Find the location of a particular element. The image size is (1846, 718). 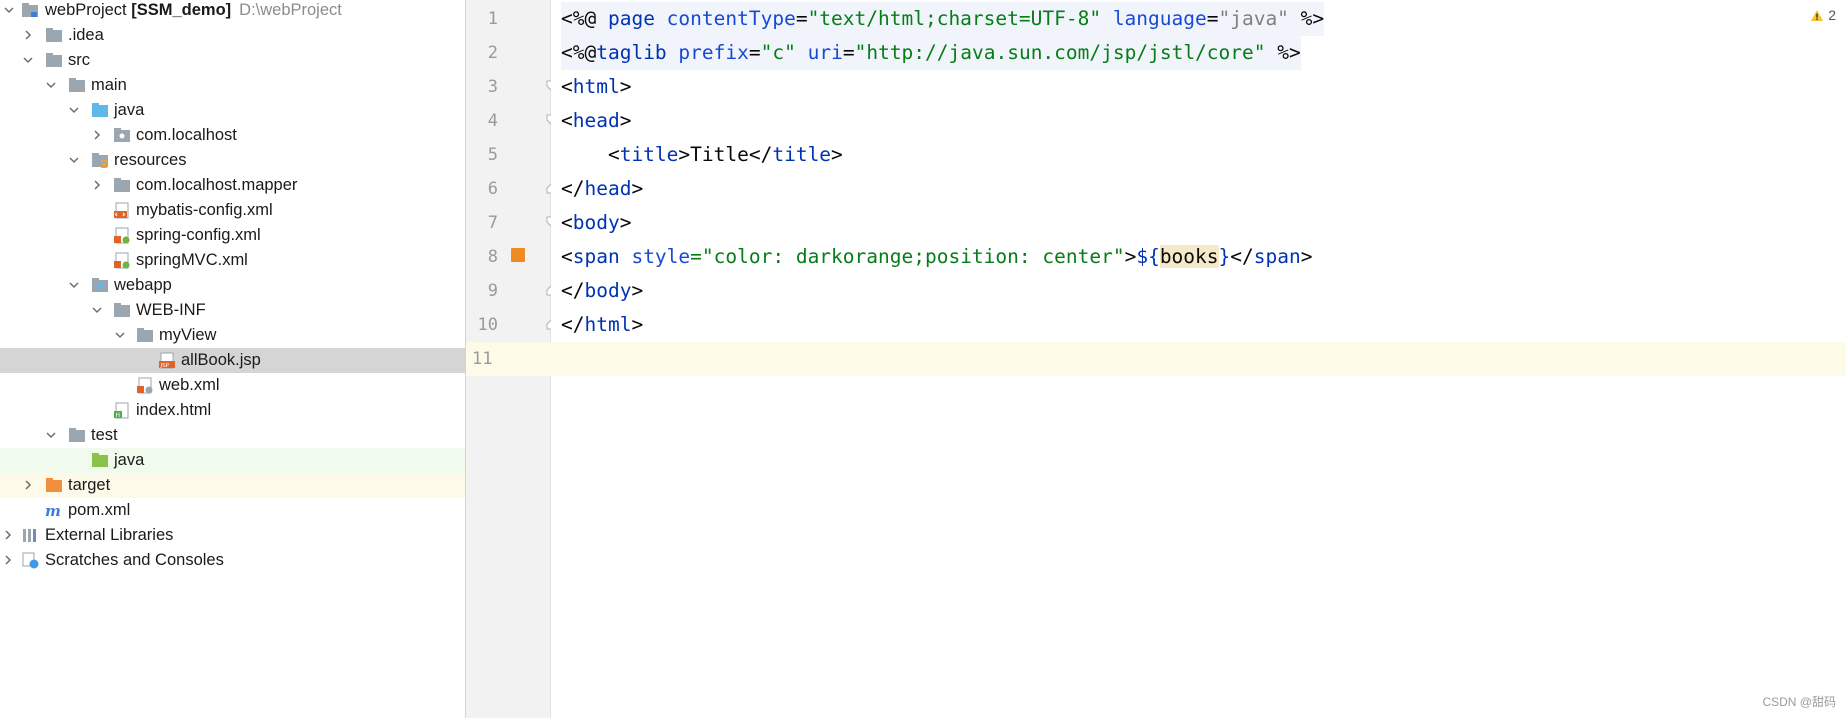

tree-item-mapper-folder: com.localhost.mapper is located at coordinates (232, 185).